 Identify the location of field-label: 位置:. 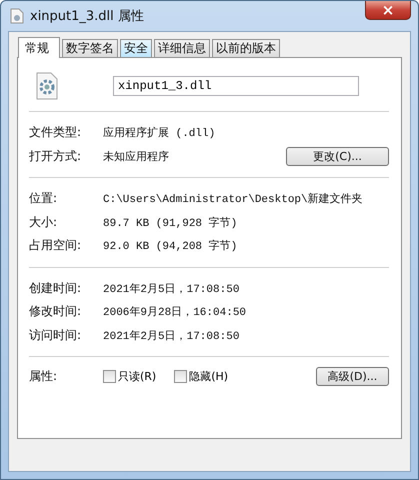
(43, 199).